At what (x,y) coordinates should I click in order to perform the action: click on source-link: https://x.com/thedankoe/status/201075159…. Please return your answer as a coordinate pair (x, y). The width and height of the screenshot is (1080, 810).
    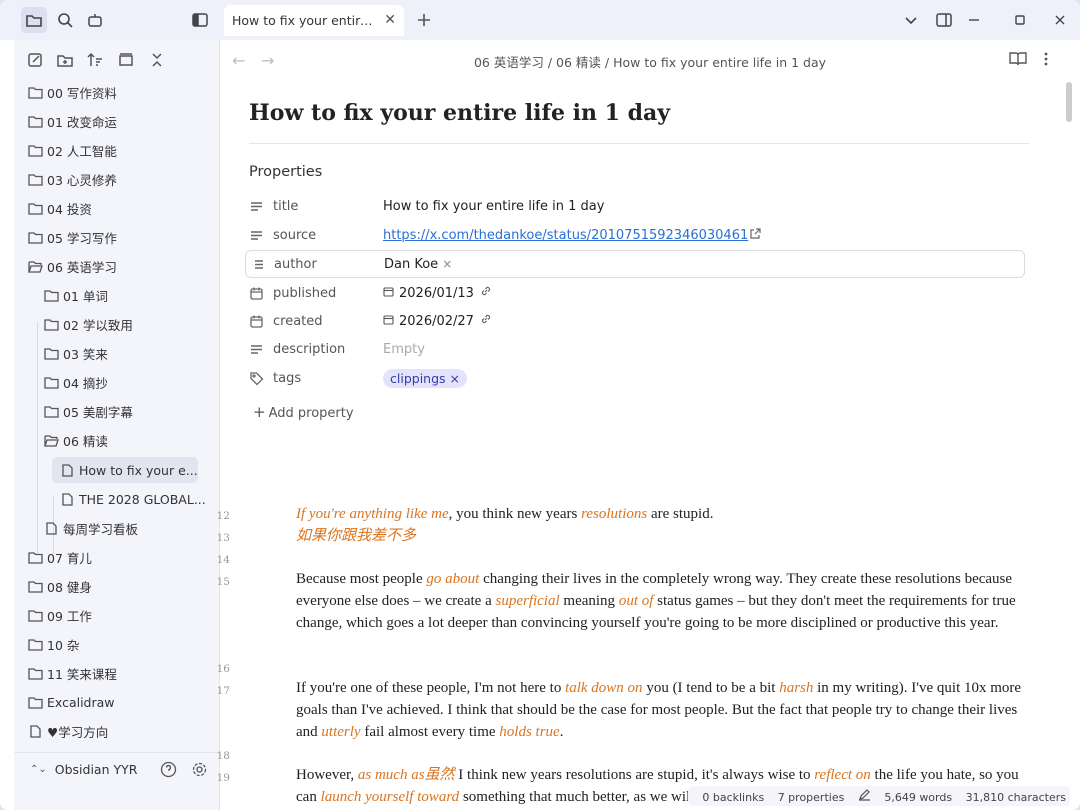
    Looking at the image, I should click on (565, 235).